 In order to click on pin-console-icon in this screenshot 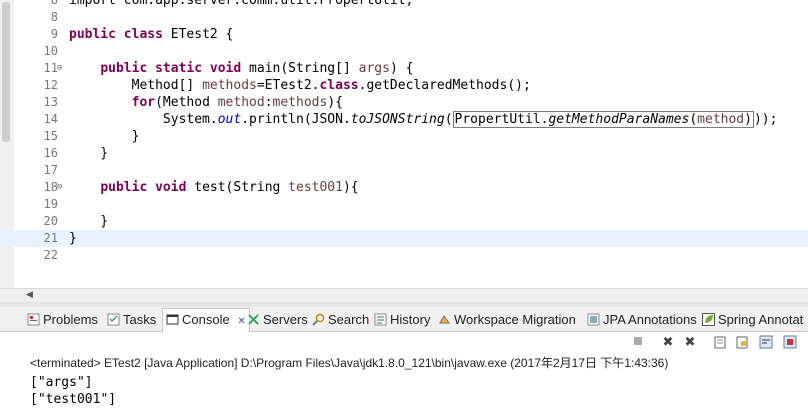, I will do `click(790, 343)`.